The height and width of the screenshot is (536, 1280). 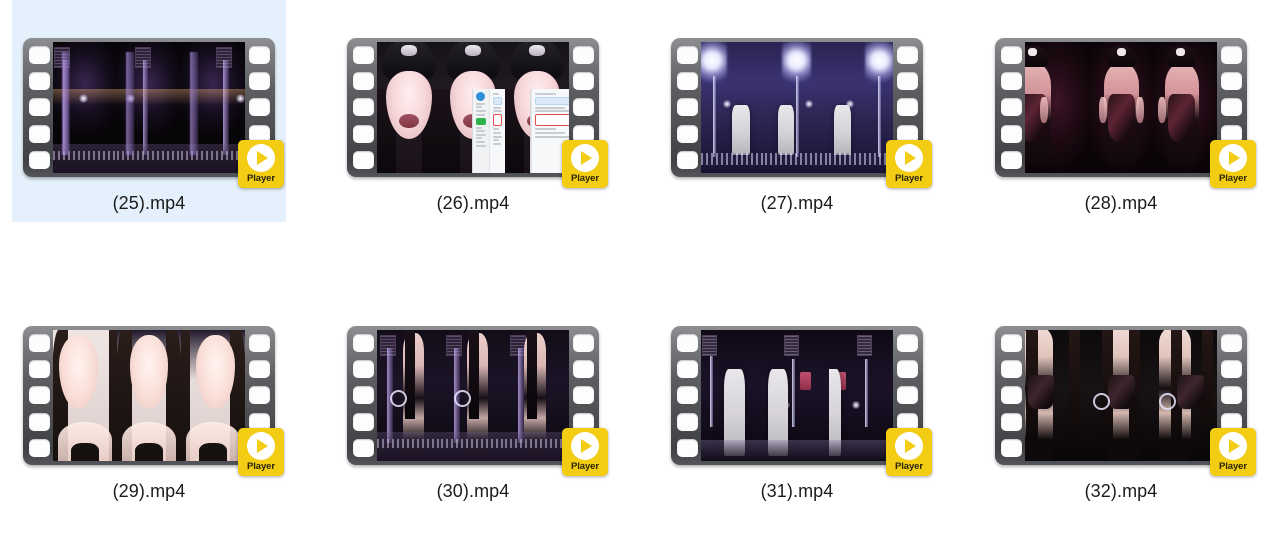 I want to click on file-item: Player (32).mp4, so click(x=1121, y=399).